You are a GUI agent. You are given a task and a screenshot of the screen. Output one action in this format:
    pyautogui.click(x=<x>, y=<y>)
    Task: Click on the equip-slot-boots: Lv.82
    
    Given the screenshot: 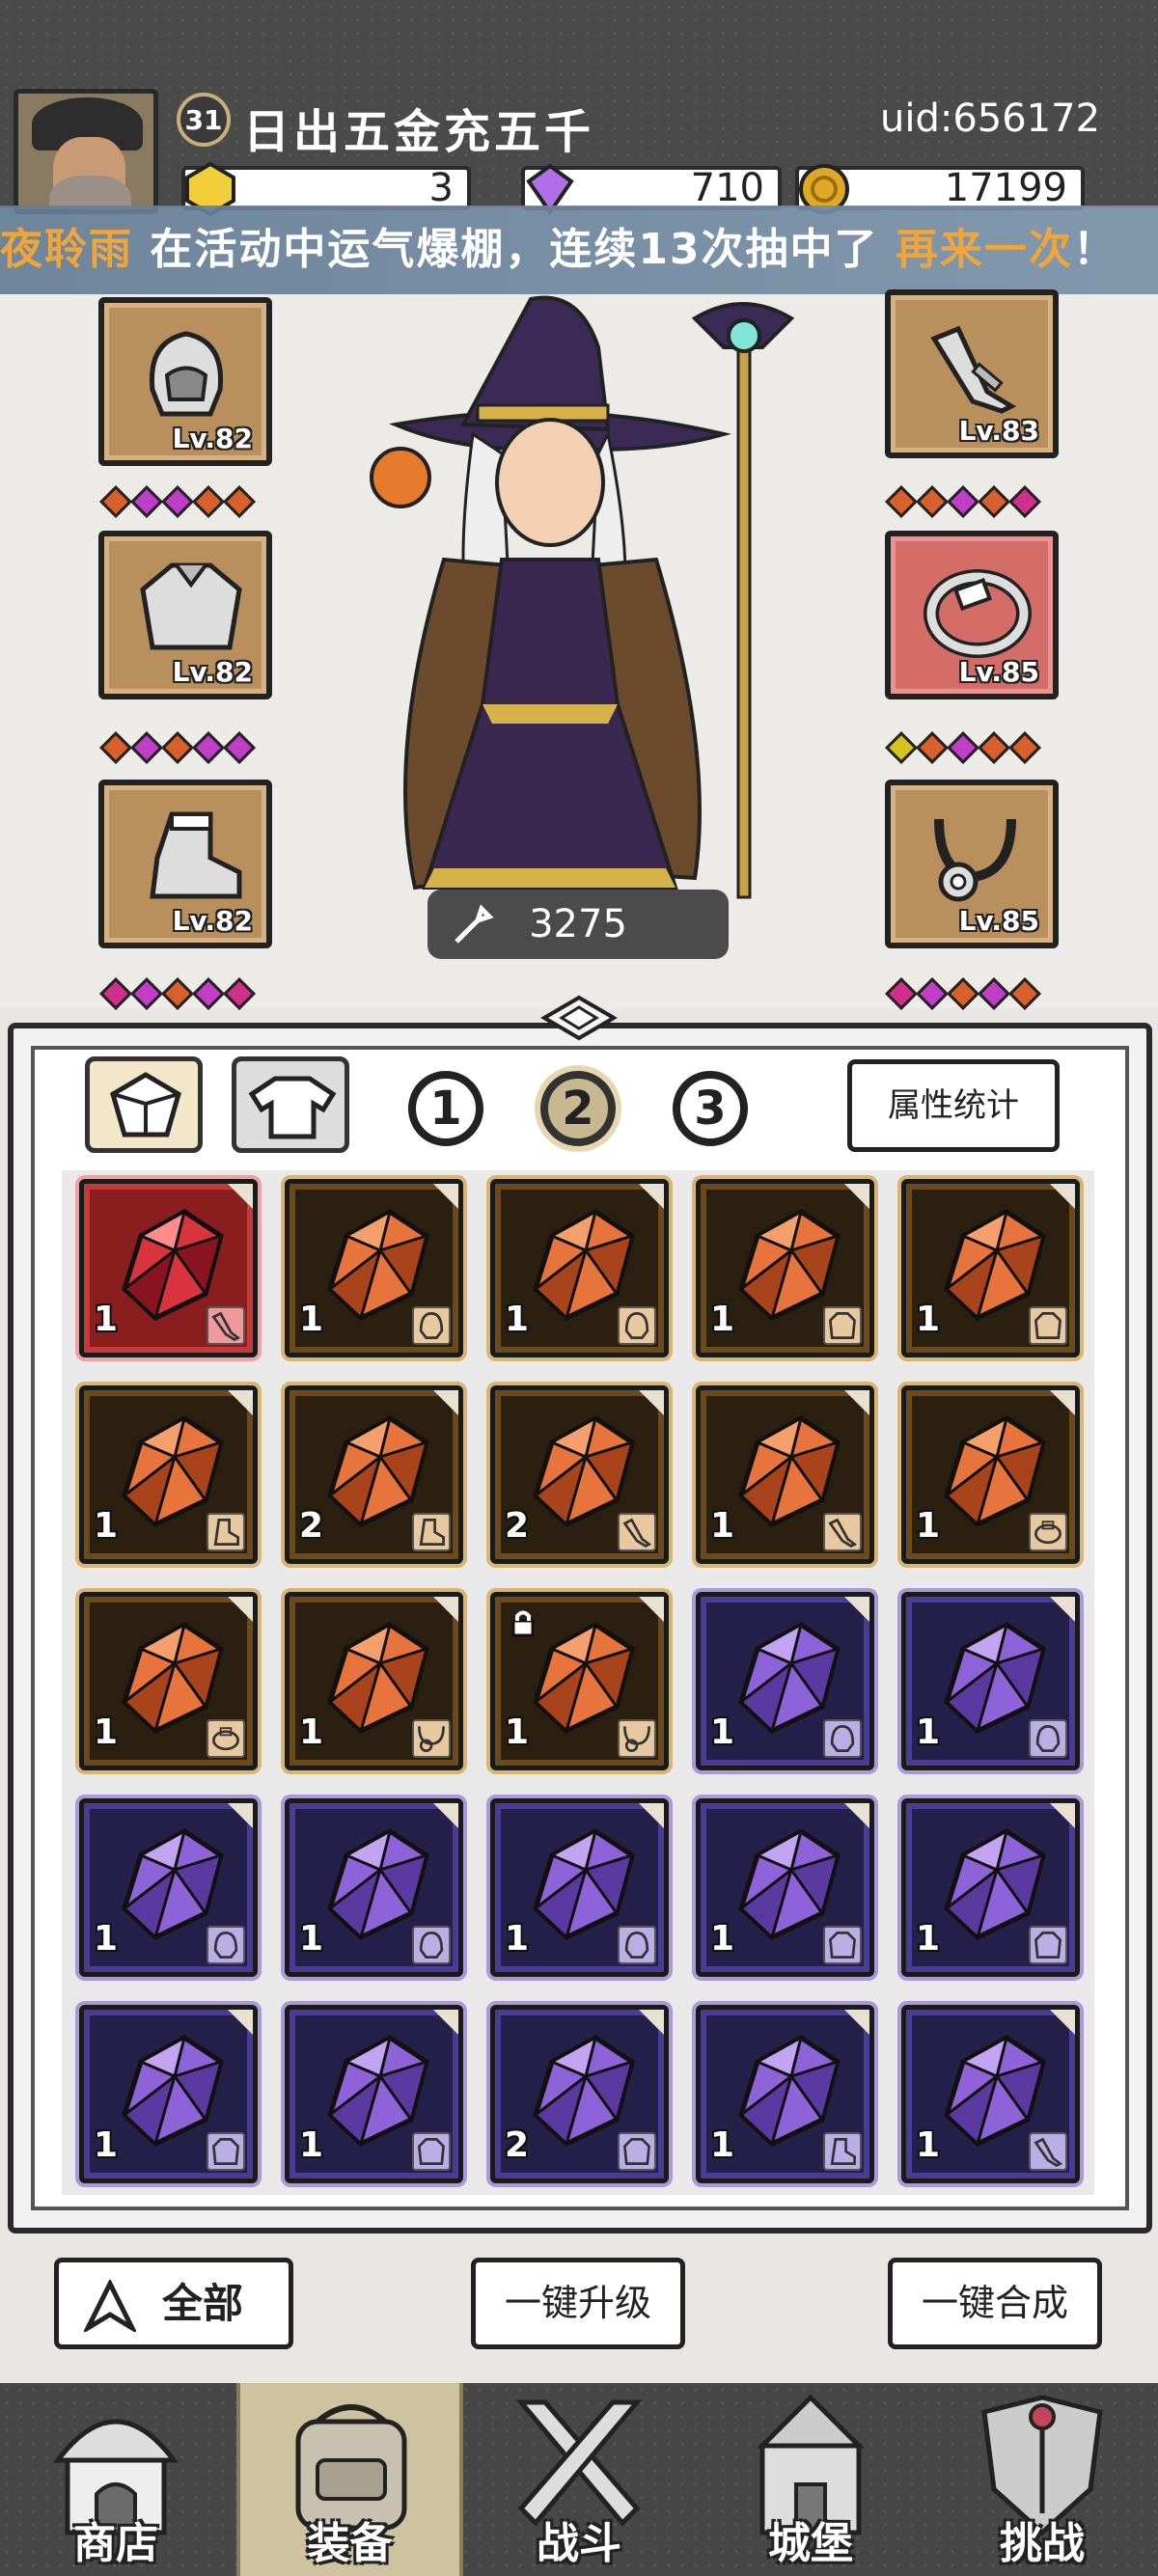 What is the action you would take?
    pyautogui.click(x=185, y=864)
    